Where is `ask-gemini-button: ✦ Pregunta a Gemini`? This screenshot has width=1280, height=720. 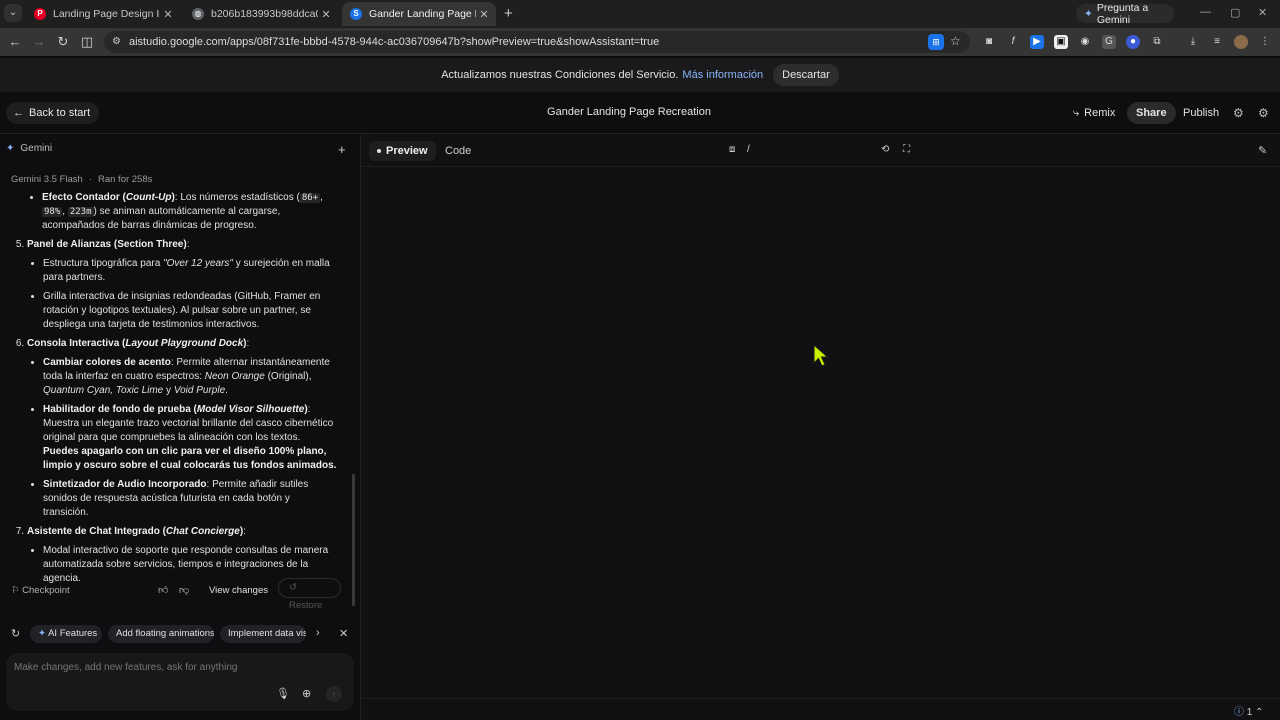 ask-gemini-button: ✦ Pregunta a Gemini is located at coordinates (1125, 14).